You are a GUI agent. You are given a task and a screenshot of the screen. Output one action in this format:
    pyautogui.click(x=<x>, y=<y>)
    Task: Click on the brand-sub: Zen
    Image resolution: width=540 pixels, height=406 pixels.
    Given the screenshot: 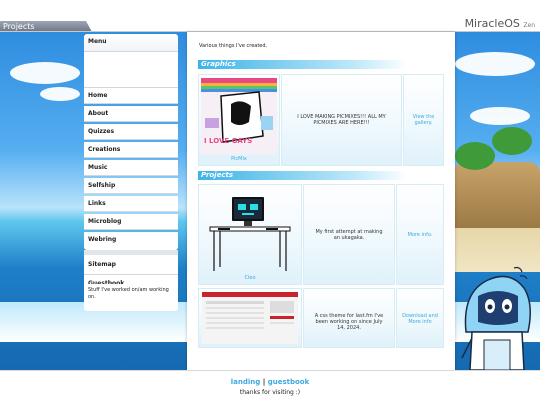 What is the action you would take?
    pyautogui.click(x=529, y=25)
    